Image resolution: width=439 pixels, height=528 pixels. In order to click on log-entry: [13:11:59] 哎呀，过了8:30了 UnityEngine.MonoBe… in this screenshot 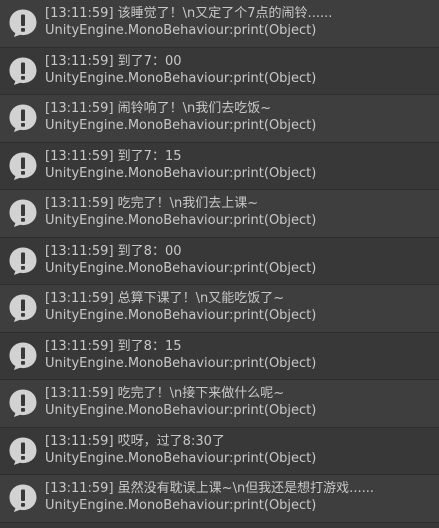, I will do `click(219, 451)`.